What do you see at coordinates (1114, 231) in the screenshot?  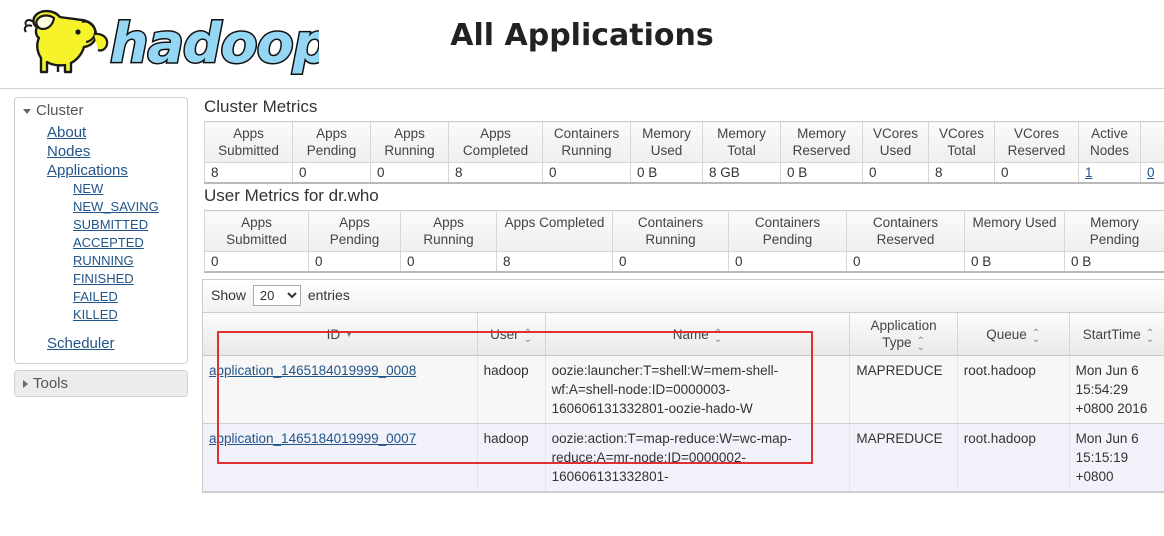 I see `ucol-memory-pending: Memory Pending` at bounding box center [1114, 231].